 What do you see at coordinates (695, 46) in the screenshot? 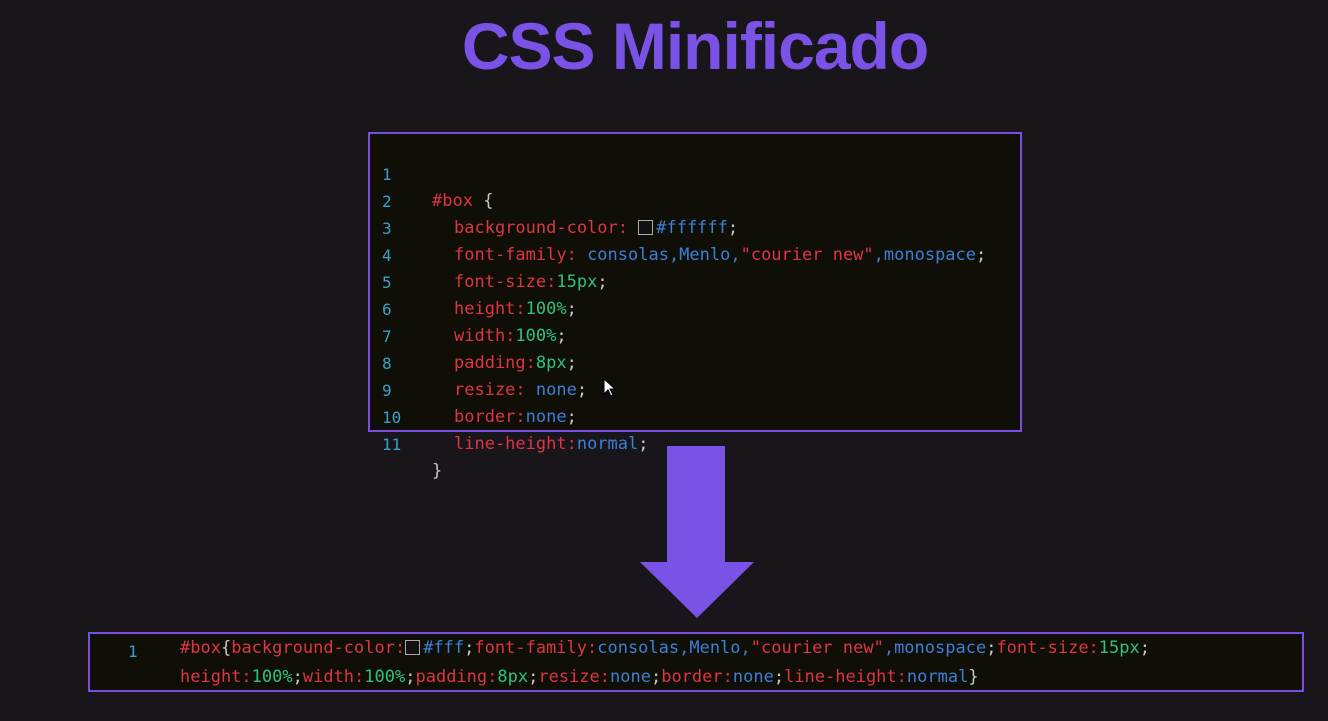
I see `page-title: CSS Minificado` at bounding box center [695, 46].